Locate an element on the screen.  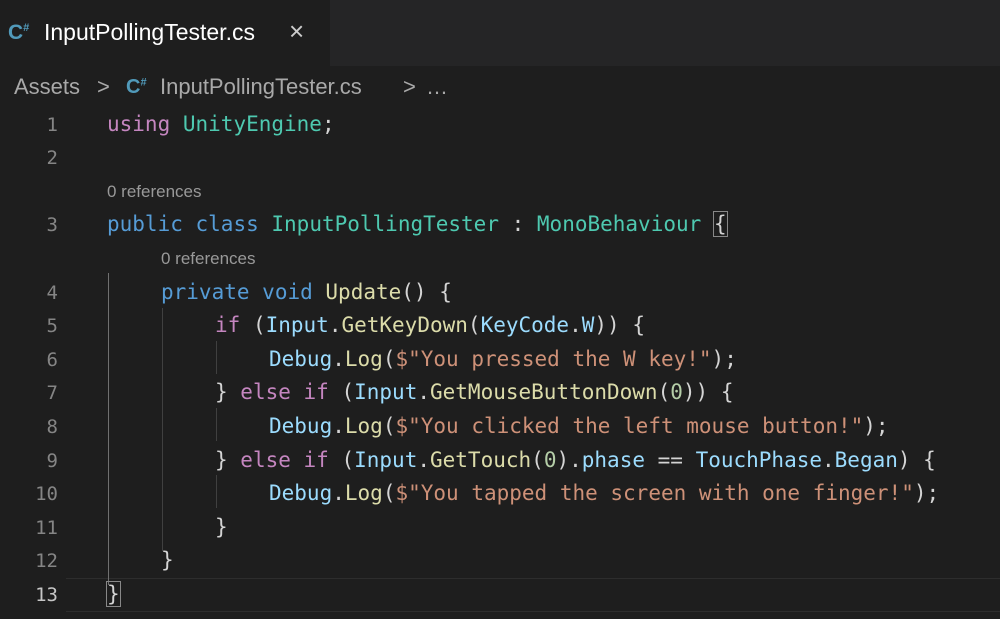
line-number: 11 is located at coordinates (46, 528).